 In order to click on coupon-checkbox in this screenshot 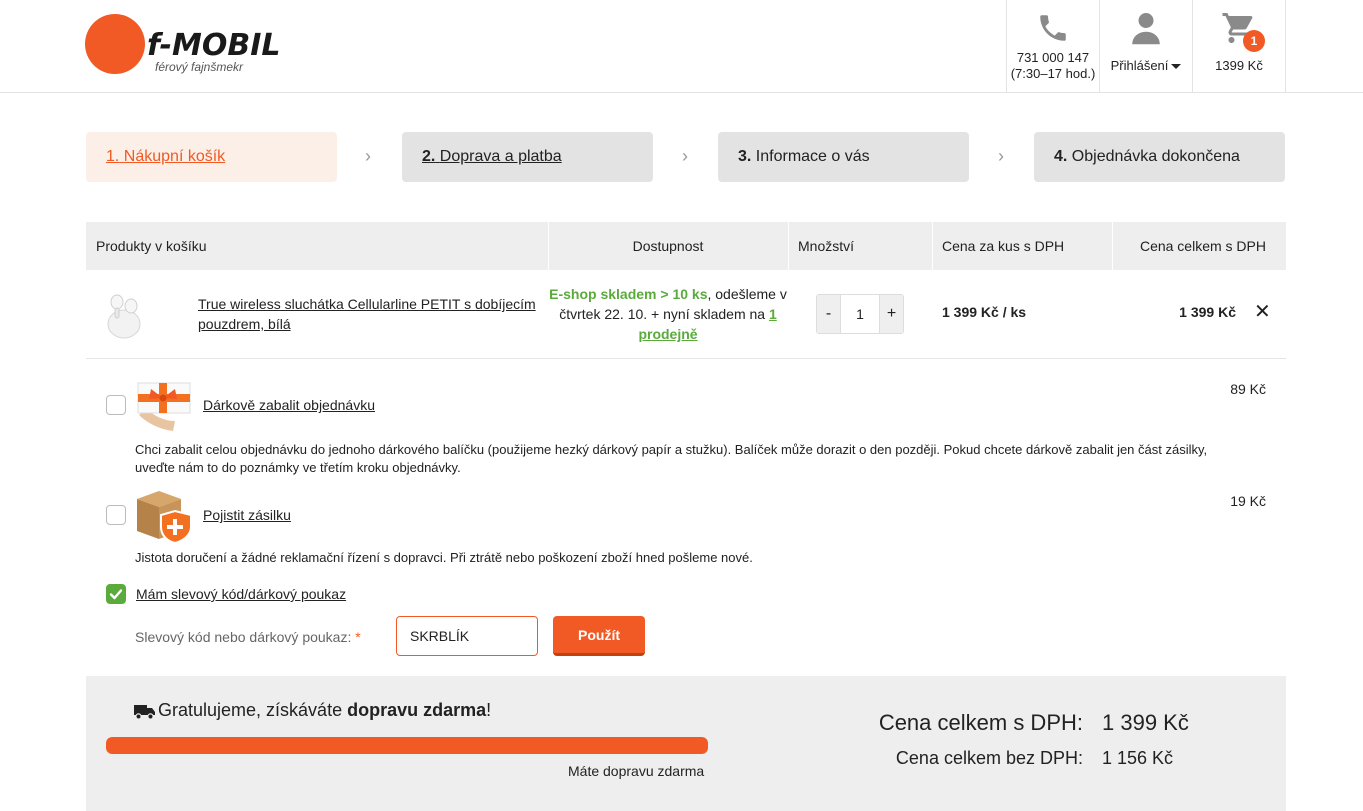, I will do `click(116, 594)`.